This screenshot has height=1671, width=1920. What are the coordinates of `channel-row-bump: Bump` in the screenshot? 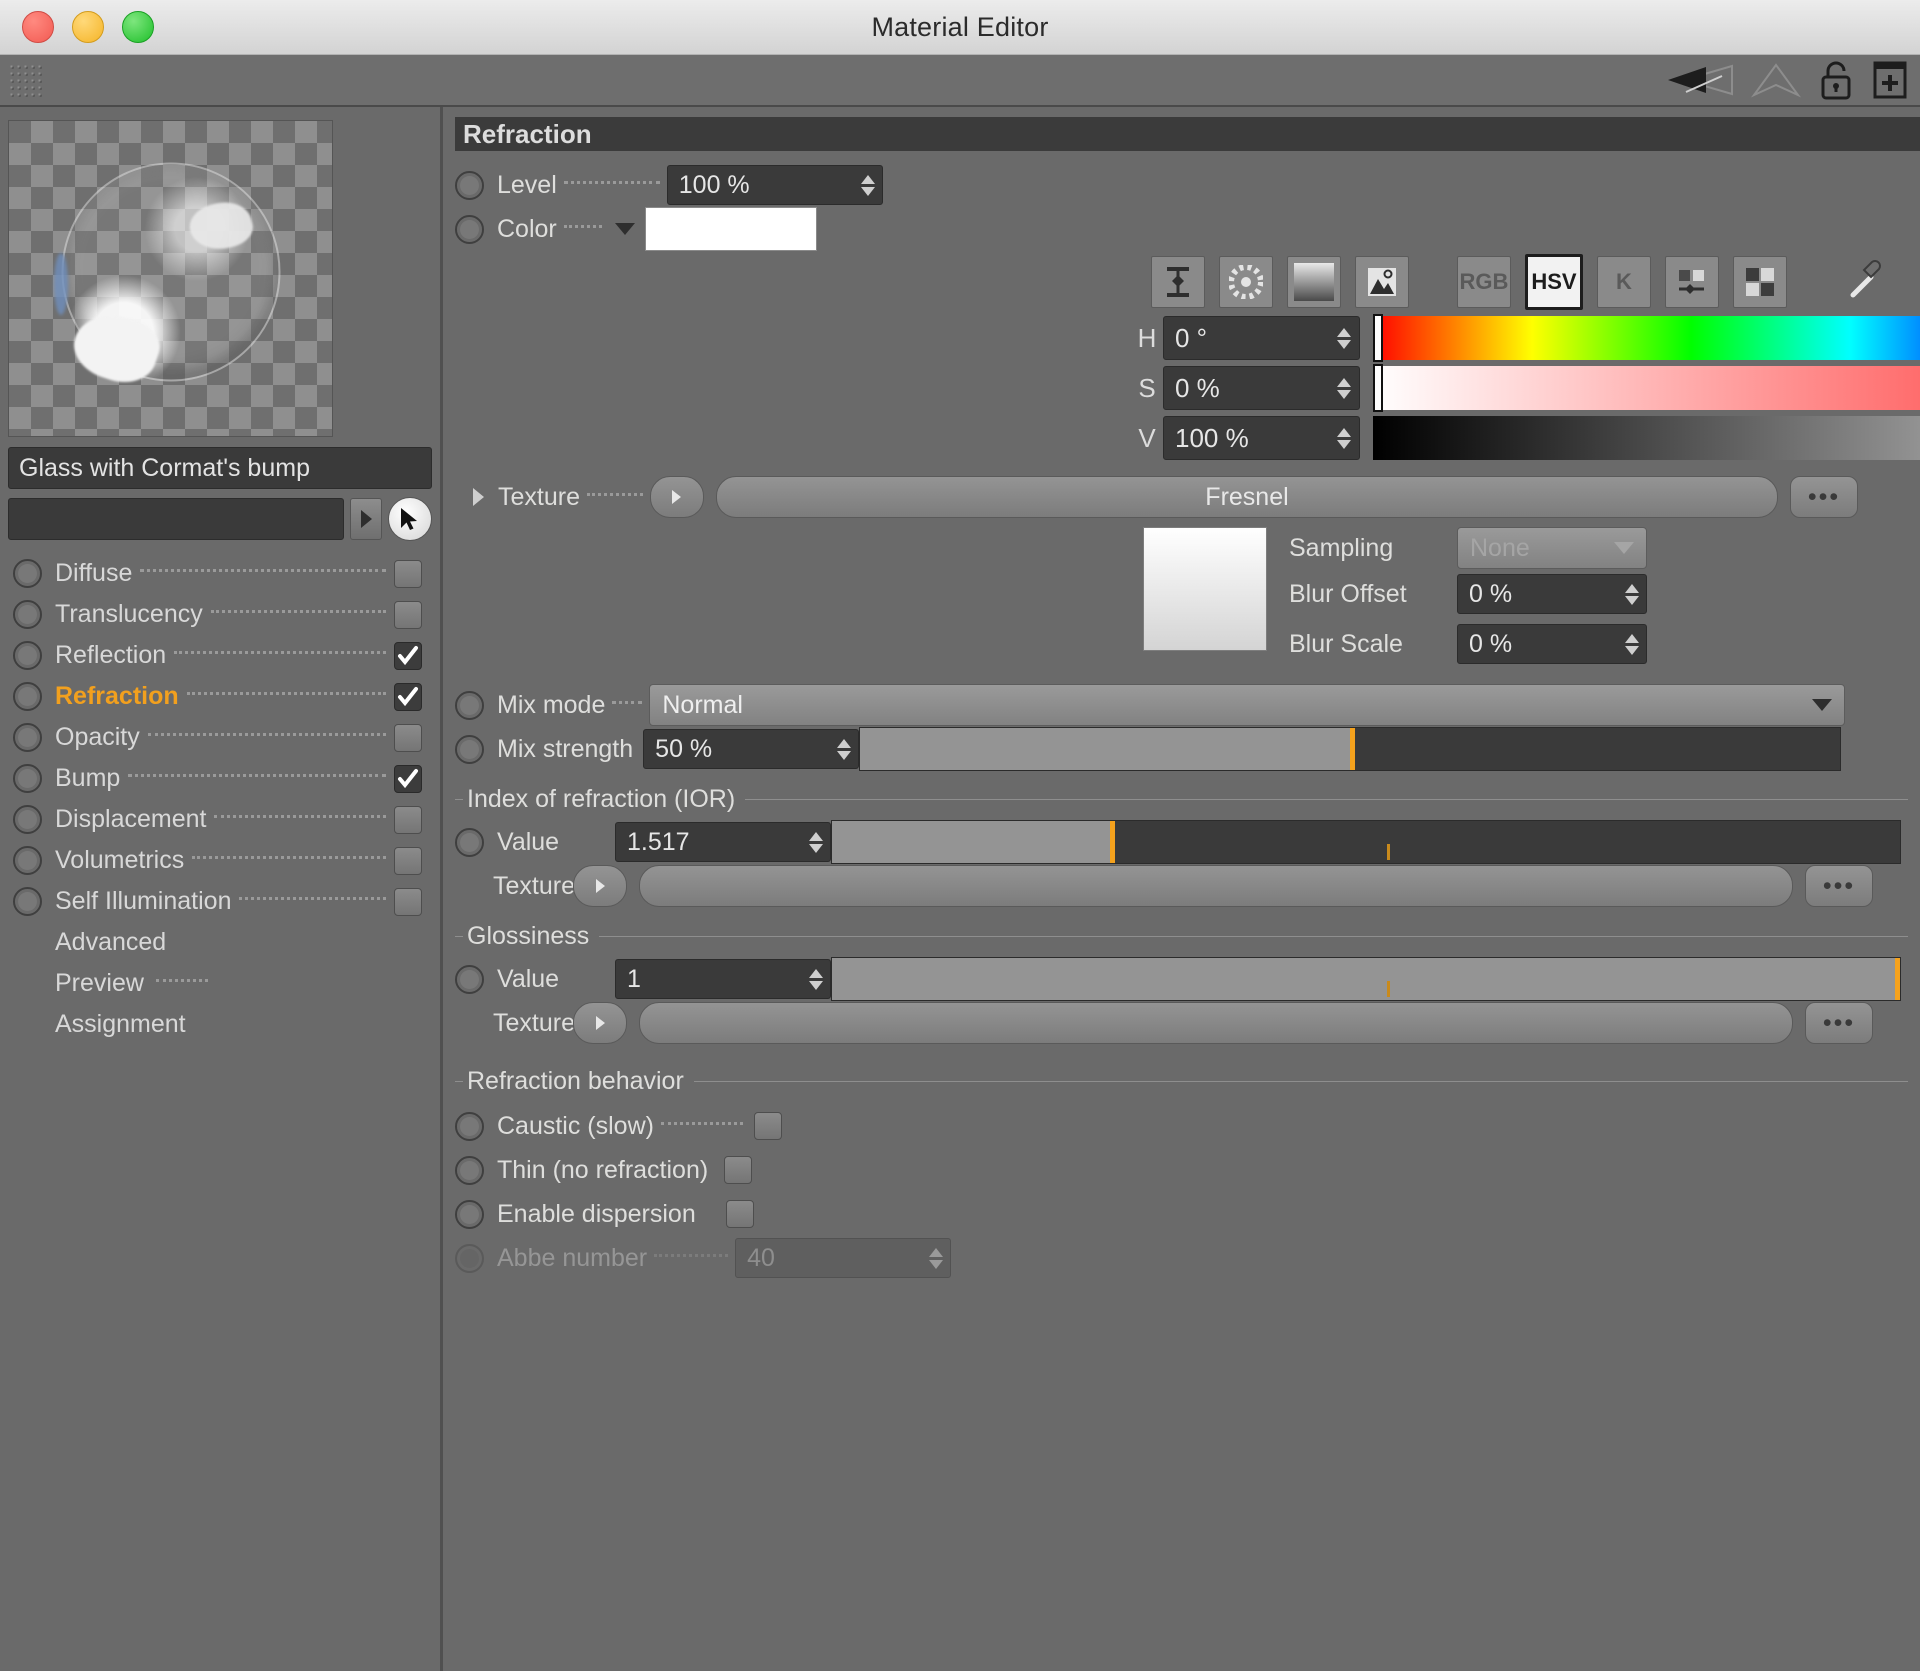 It's located at (220, 778).